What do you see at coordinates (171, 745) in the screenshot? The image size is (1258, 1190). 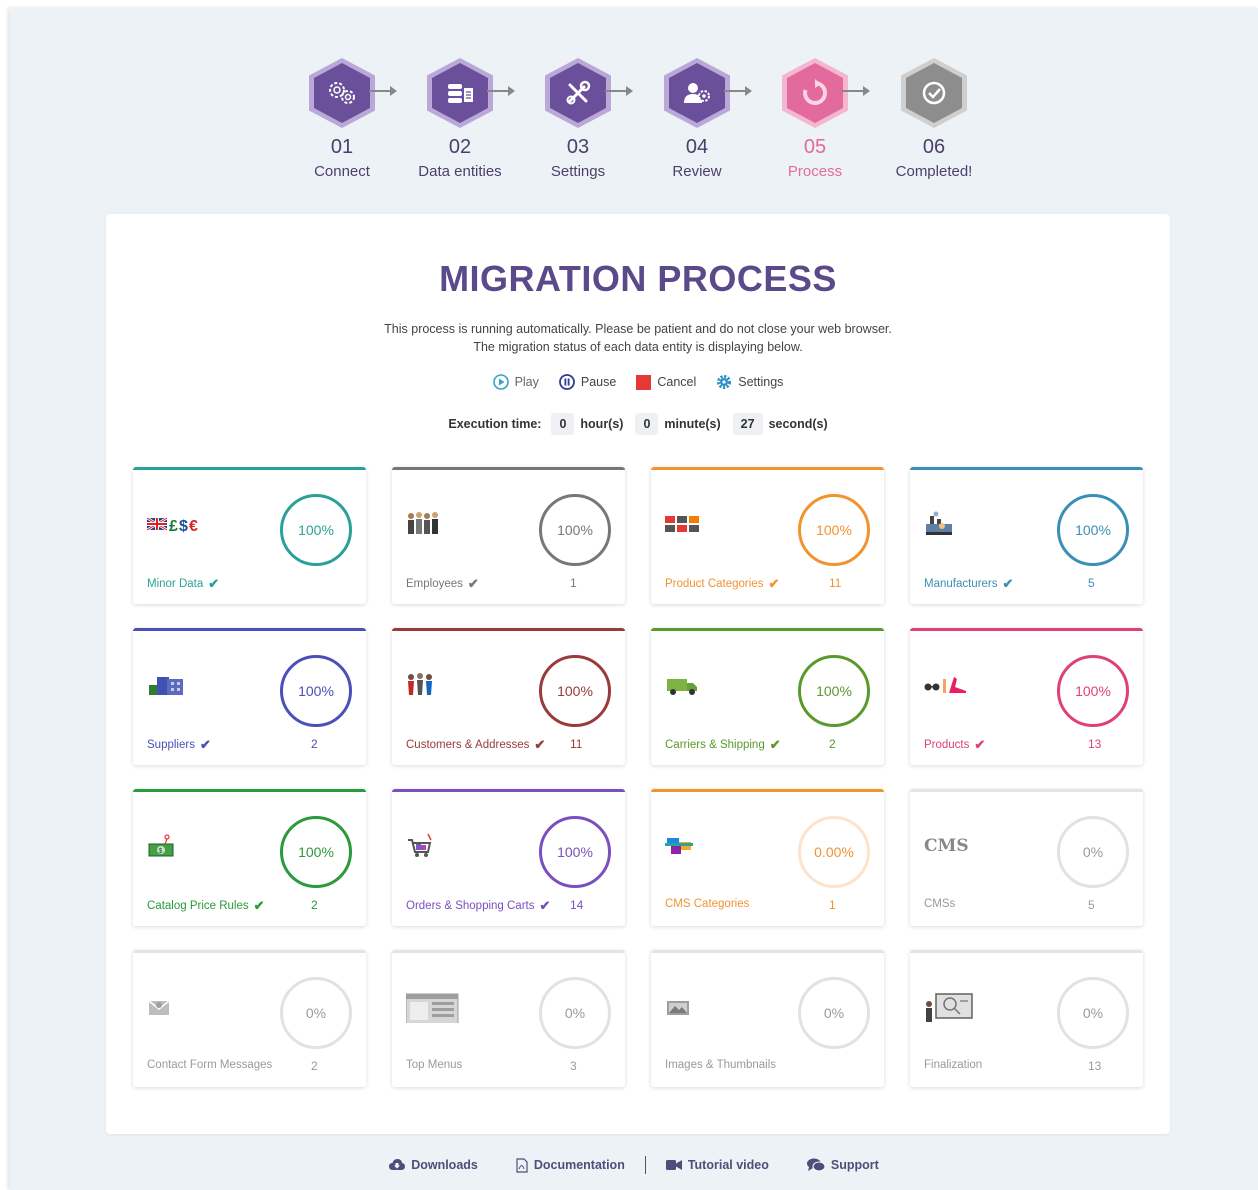 I see `entity-label: Suppliers` at bounding box center [171, 745].